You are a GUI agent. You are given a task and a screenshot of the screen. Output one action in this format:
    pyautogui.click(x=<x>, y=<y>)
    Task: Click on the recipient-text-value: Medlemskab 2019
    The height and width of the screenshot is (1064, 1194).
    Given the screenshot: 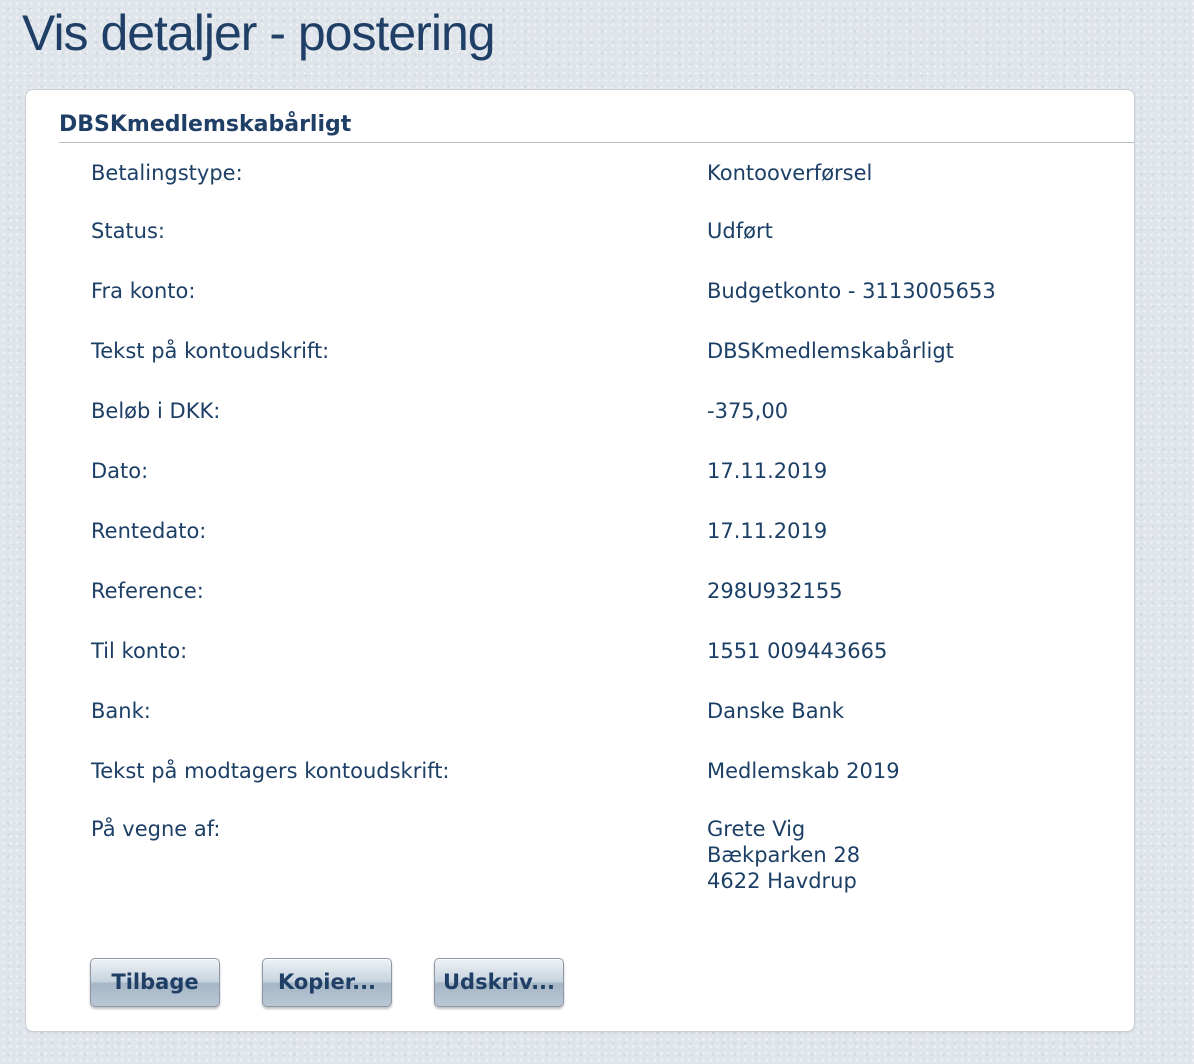 What is the action you would take?
    pyautogui.click(x=803, y=771)
    